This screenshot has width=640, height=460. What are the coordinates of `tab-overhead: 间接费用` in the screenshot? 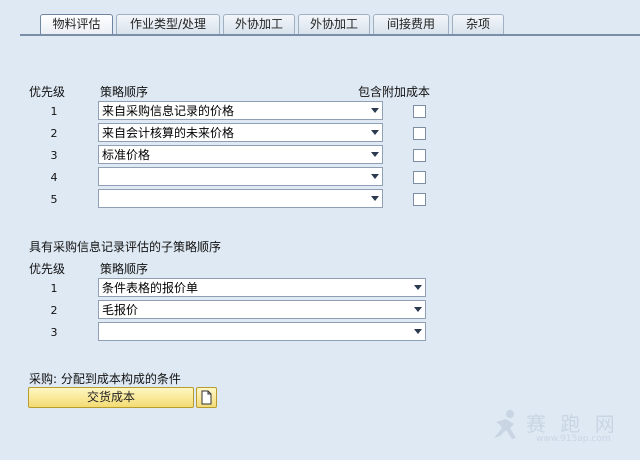 It's located at (411, 24).